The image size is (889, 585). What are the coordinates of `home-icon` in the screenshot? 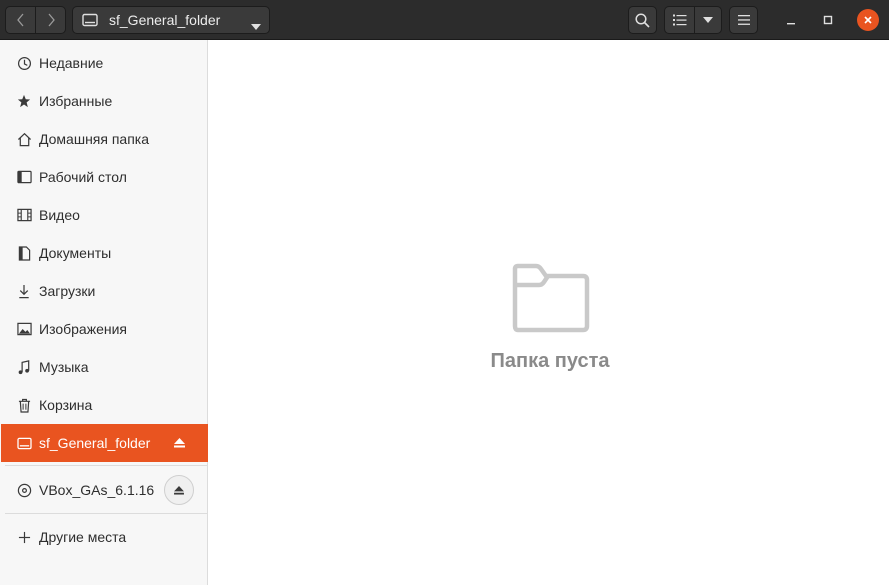 It's located at (24, 139).